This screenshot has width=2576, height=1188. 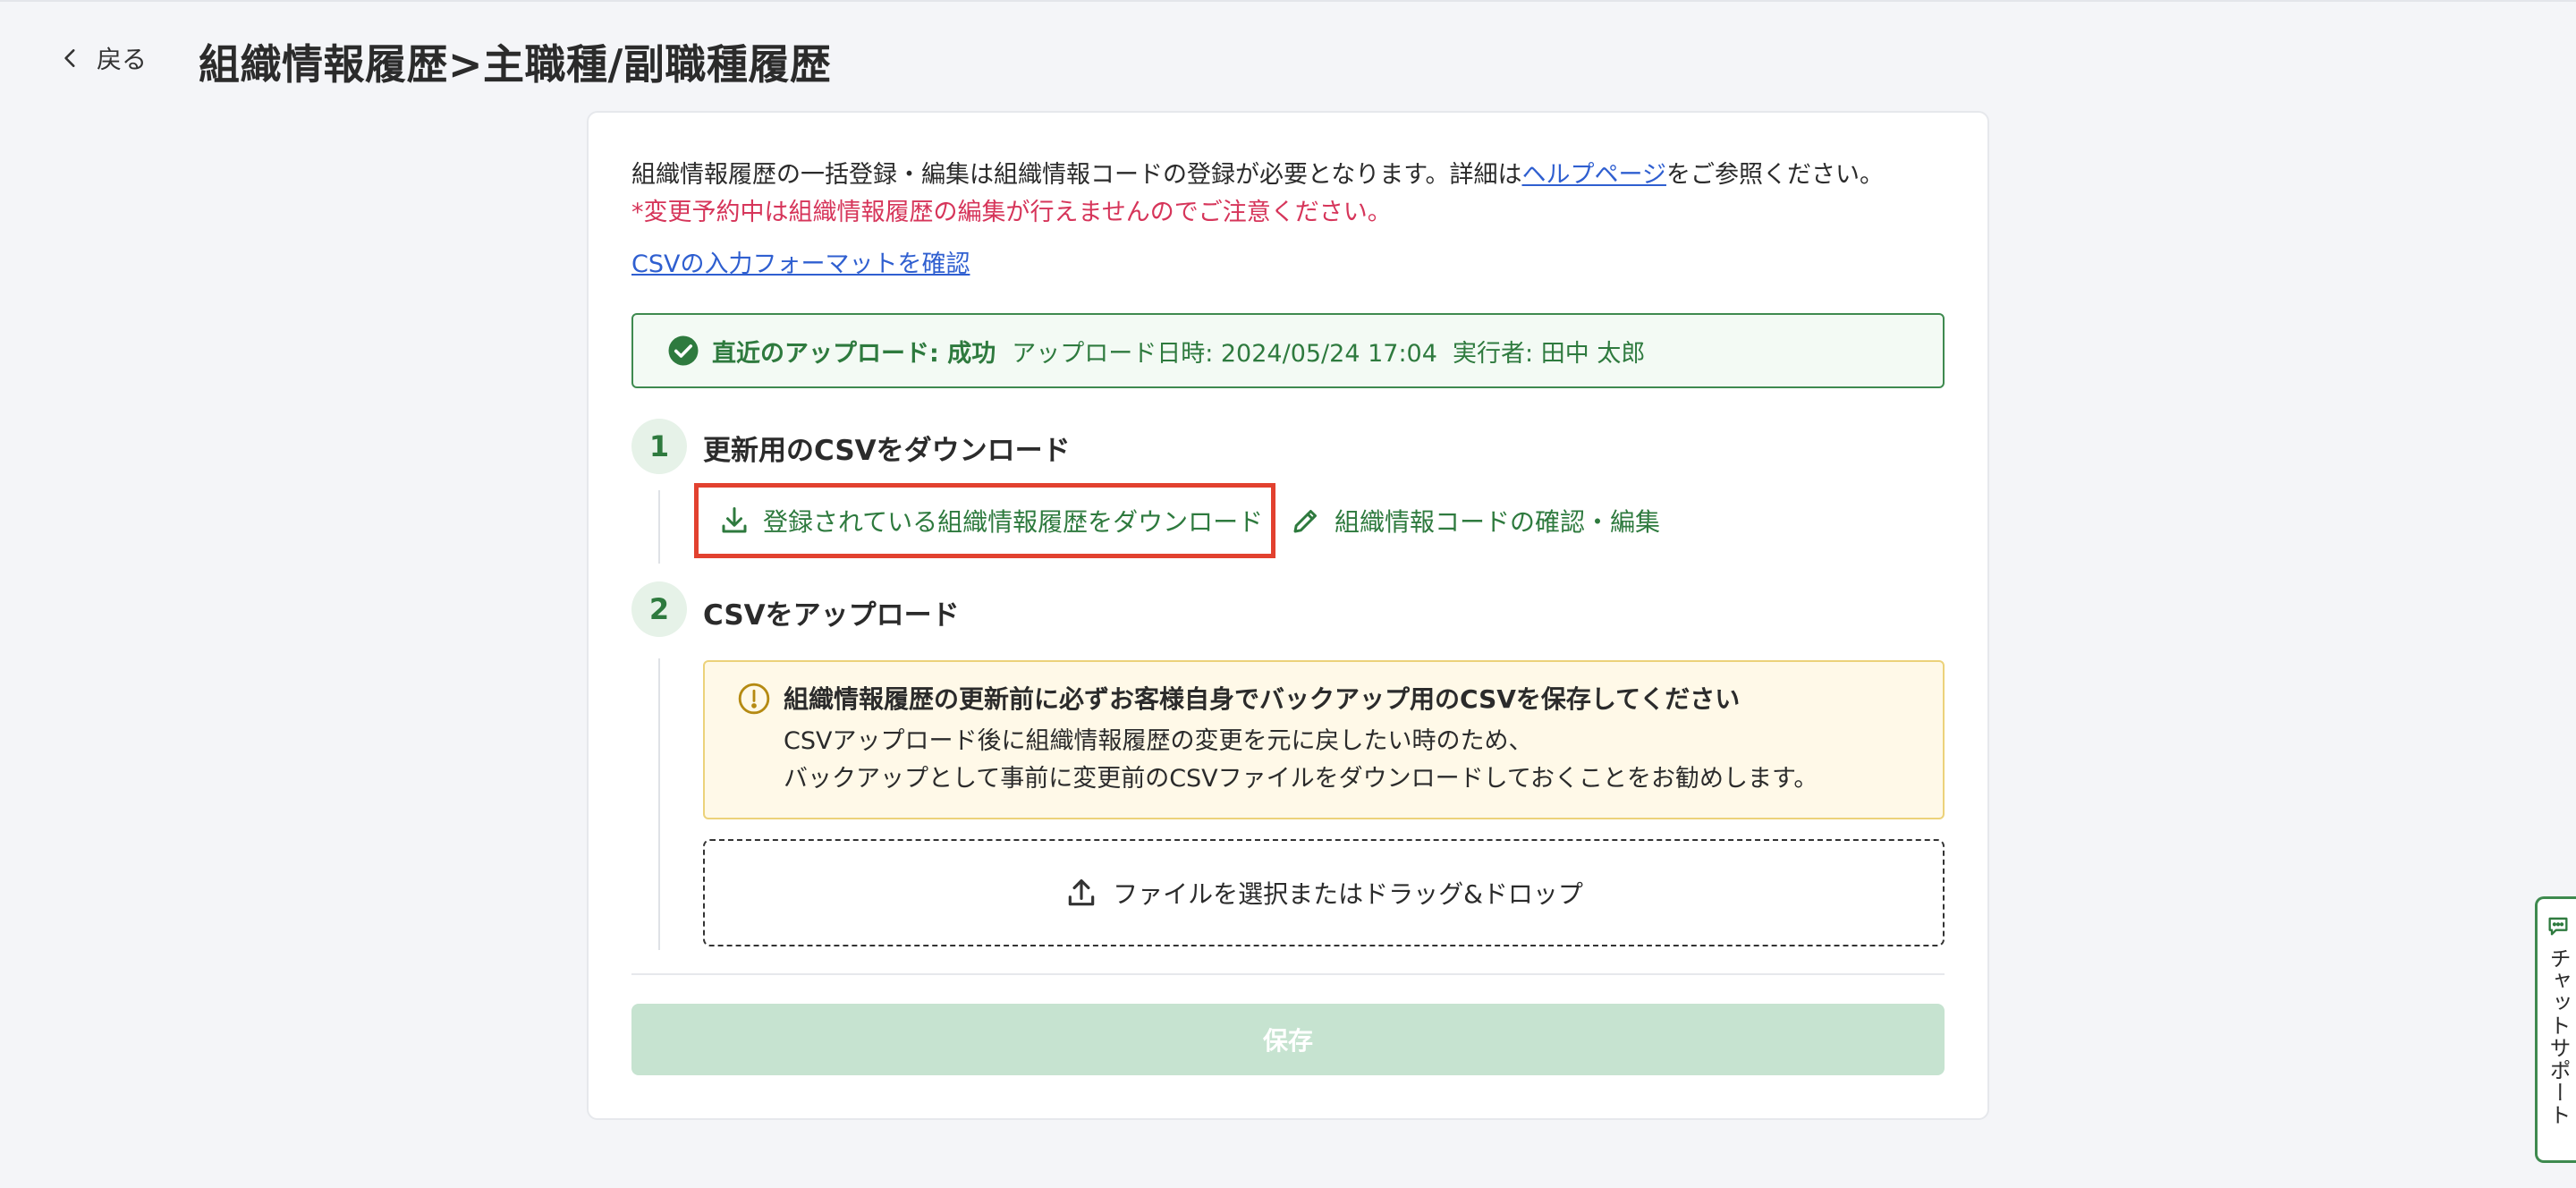 I want to click on pencil-icon, so click(x=1305, y=521).